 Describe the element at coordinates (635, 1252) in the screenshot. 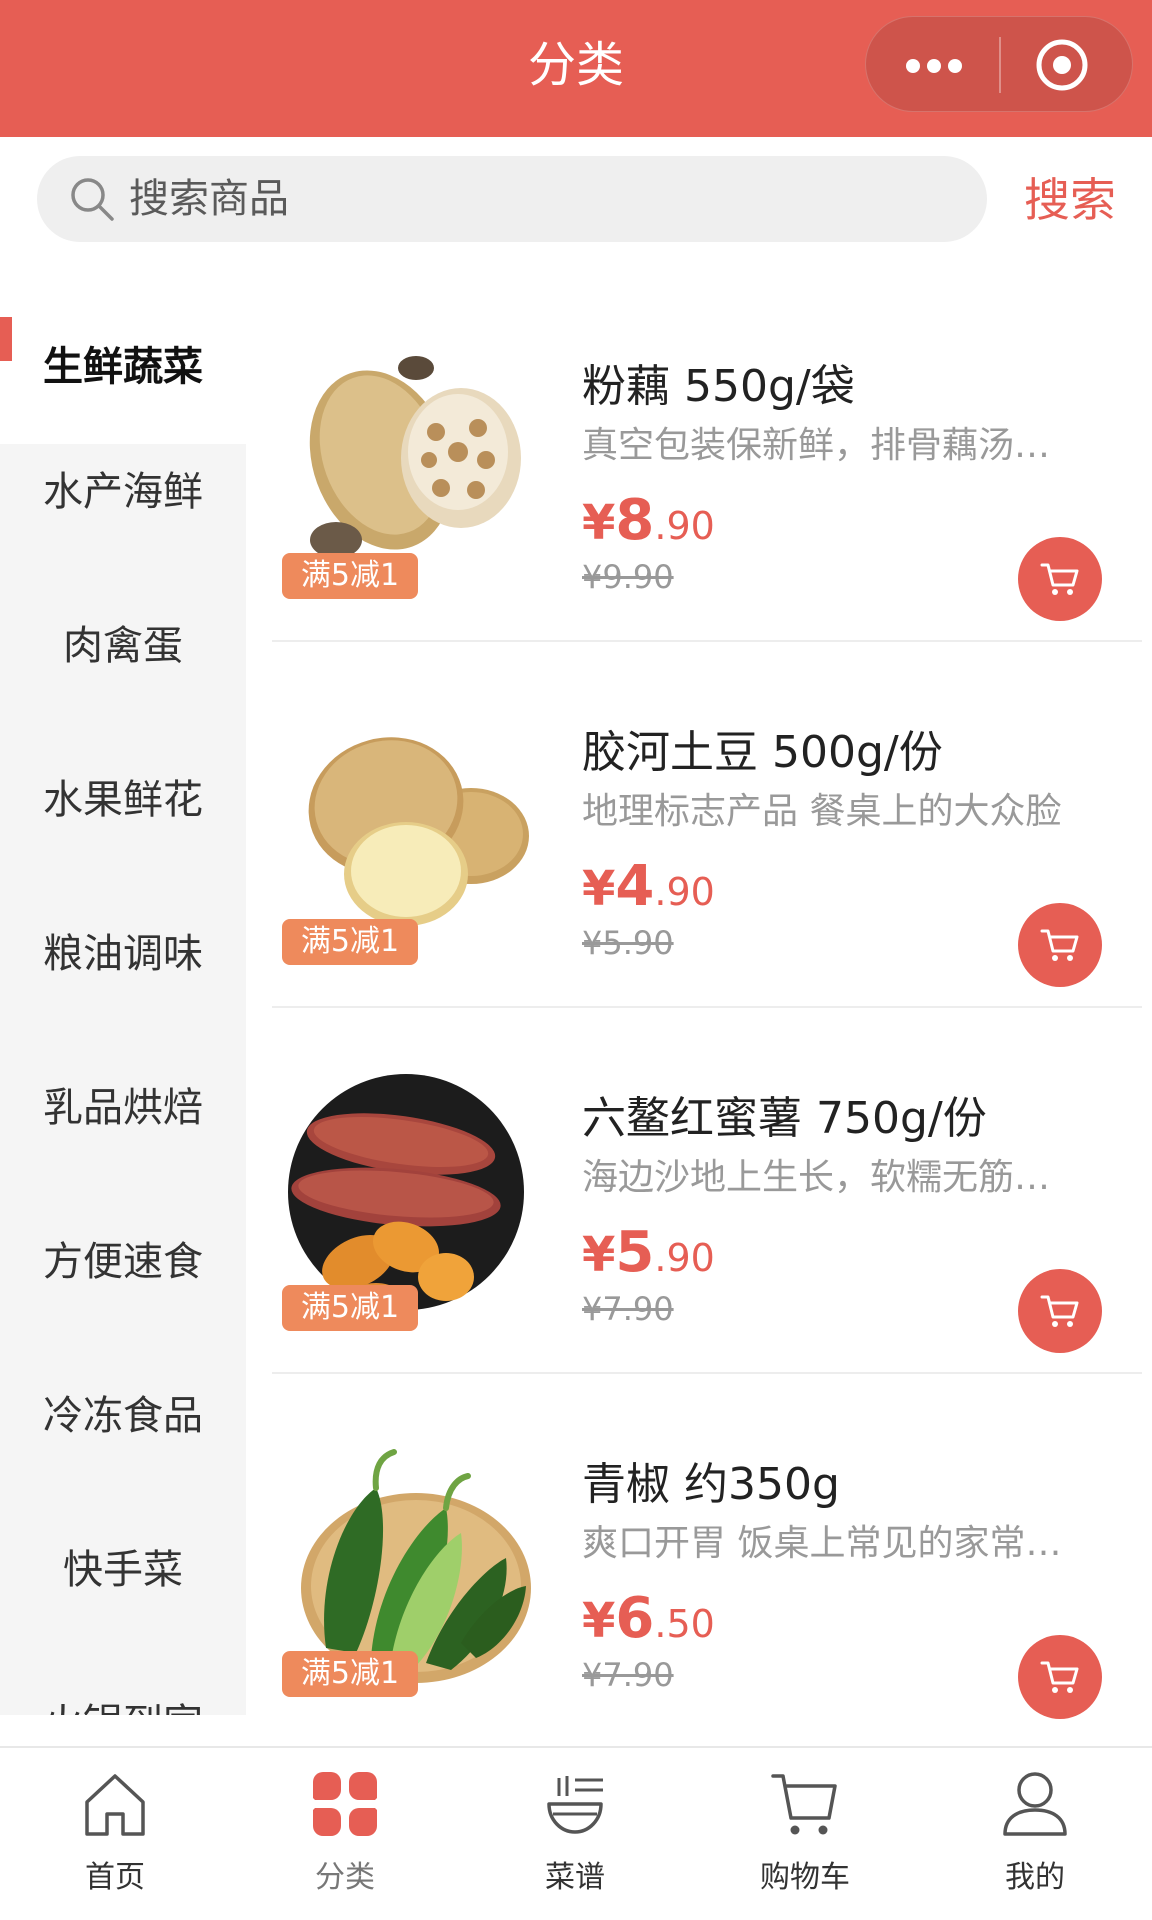

I see `price-integer: 5` at that location.